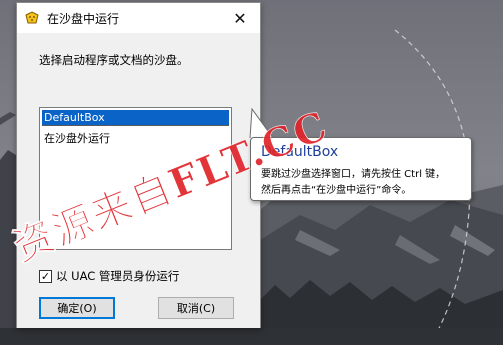 This screenshot has height=345, width=503. What do you see at coordinates (336, 190) in the screenshot?
I see `tooltip-line-2: 然后再点击“在沙盘中运行”命令。` at bounding box center [336, 190].